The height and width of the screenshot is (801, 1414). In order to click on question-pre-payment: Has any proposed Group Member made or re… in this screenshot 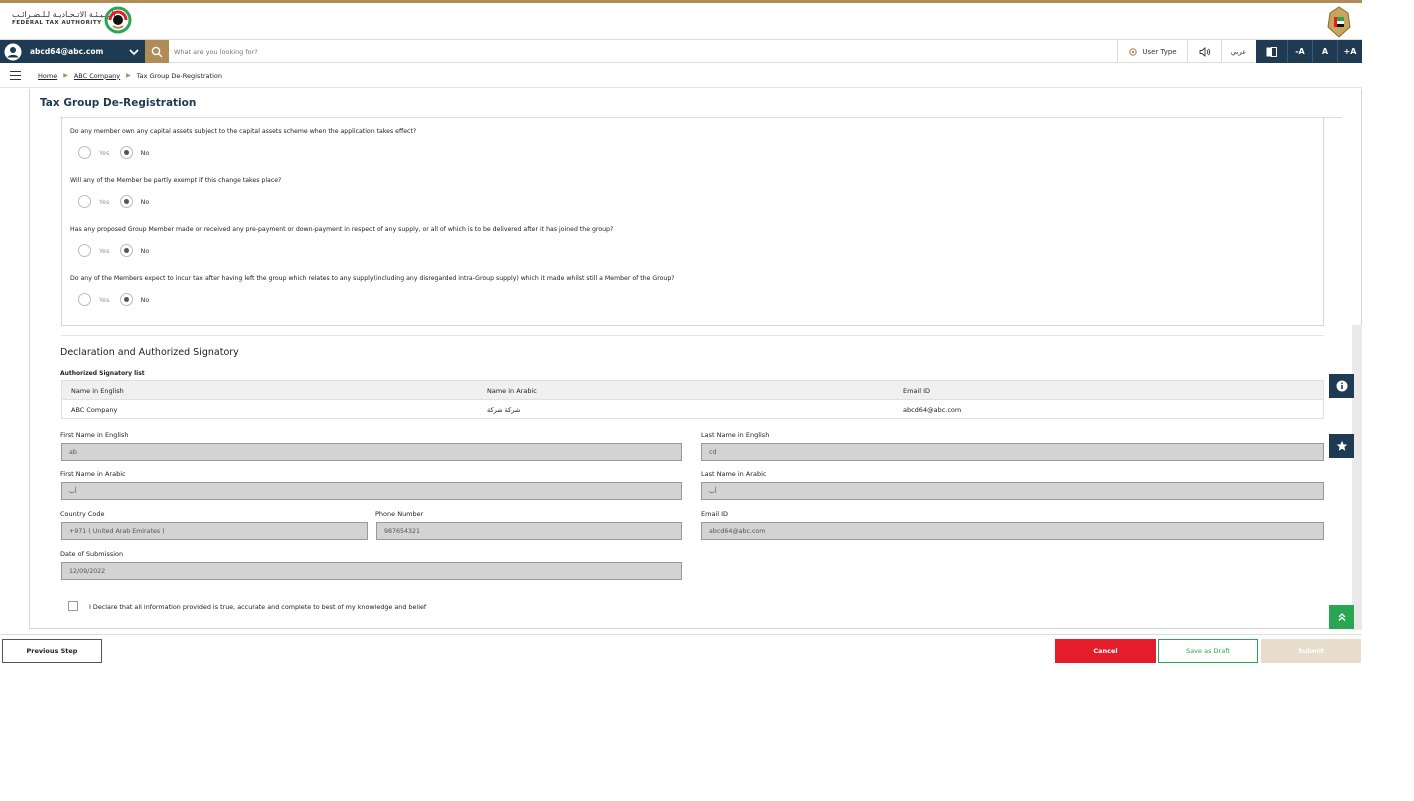, I will do `click(342, 229)`.